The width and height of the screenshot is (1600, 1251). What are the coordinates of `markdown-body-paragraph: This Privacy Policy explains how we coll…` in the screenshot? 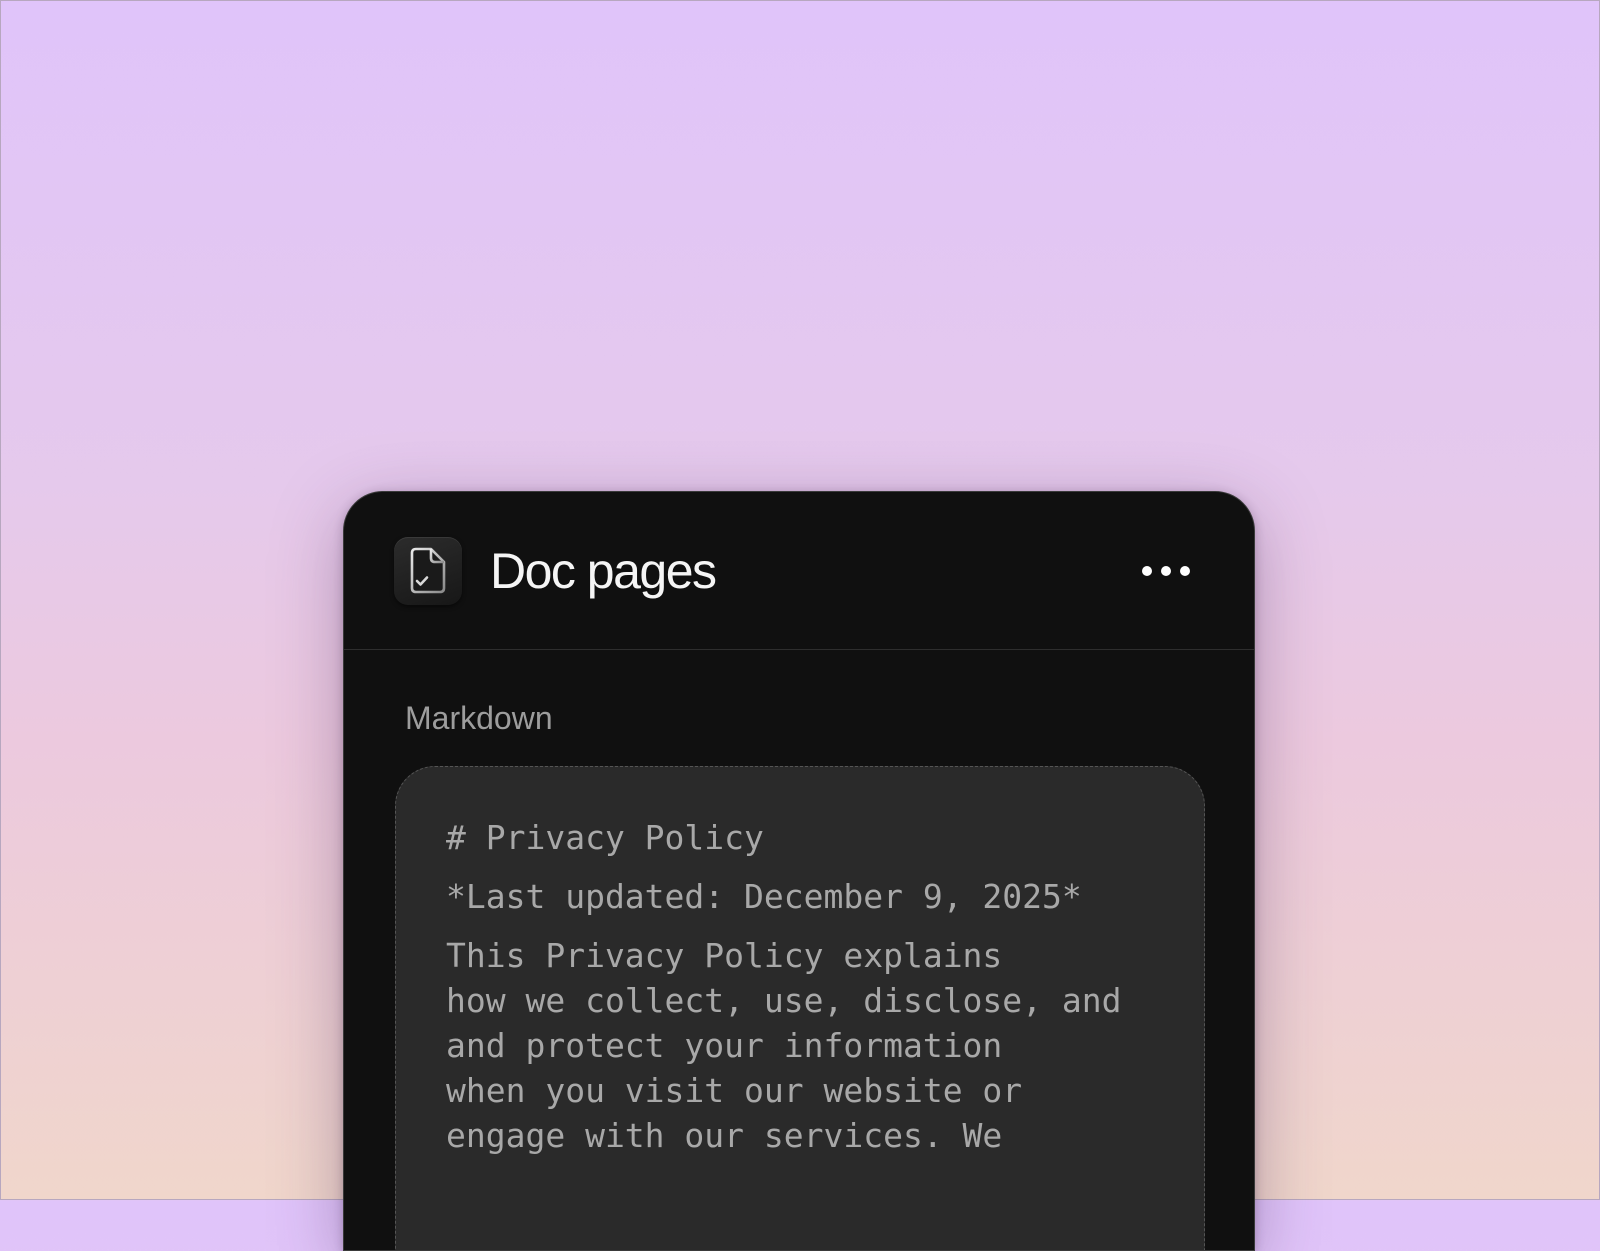 It's located at (800, 1045).